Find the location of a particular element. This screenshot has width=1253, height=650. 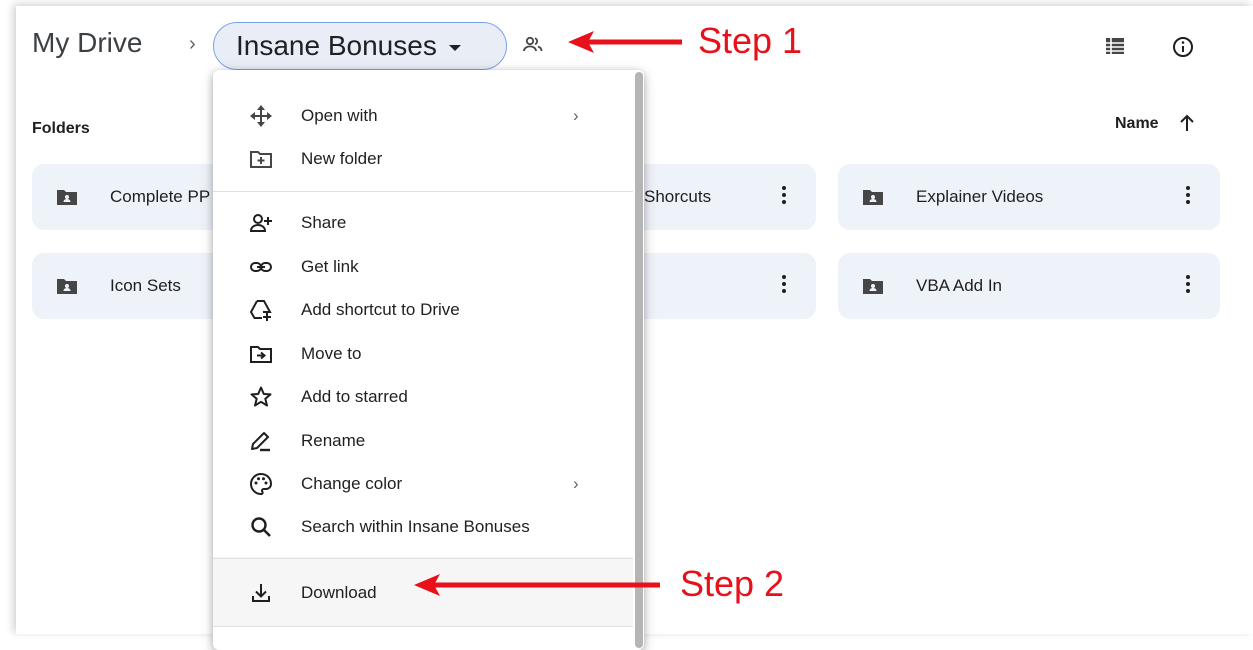

folder-card: Explainer Videos is located at coordinates (1029, 197).